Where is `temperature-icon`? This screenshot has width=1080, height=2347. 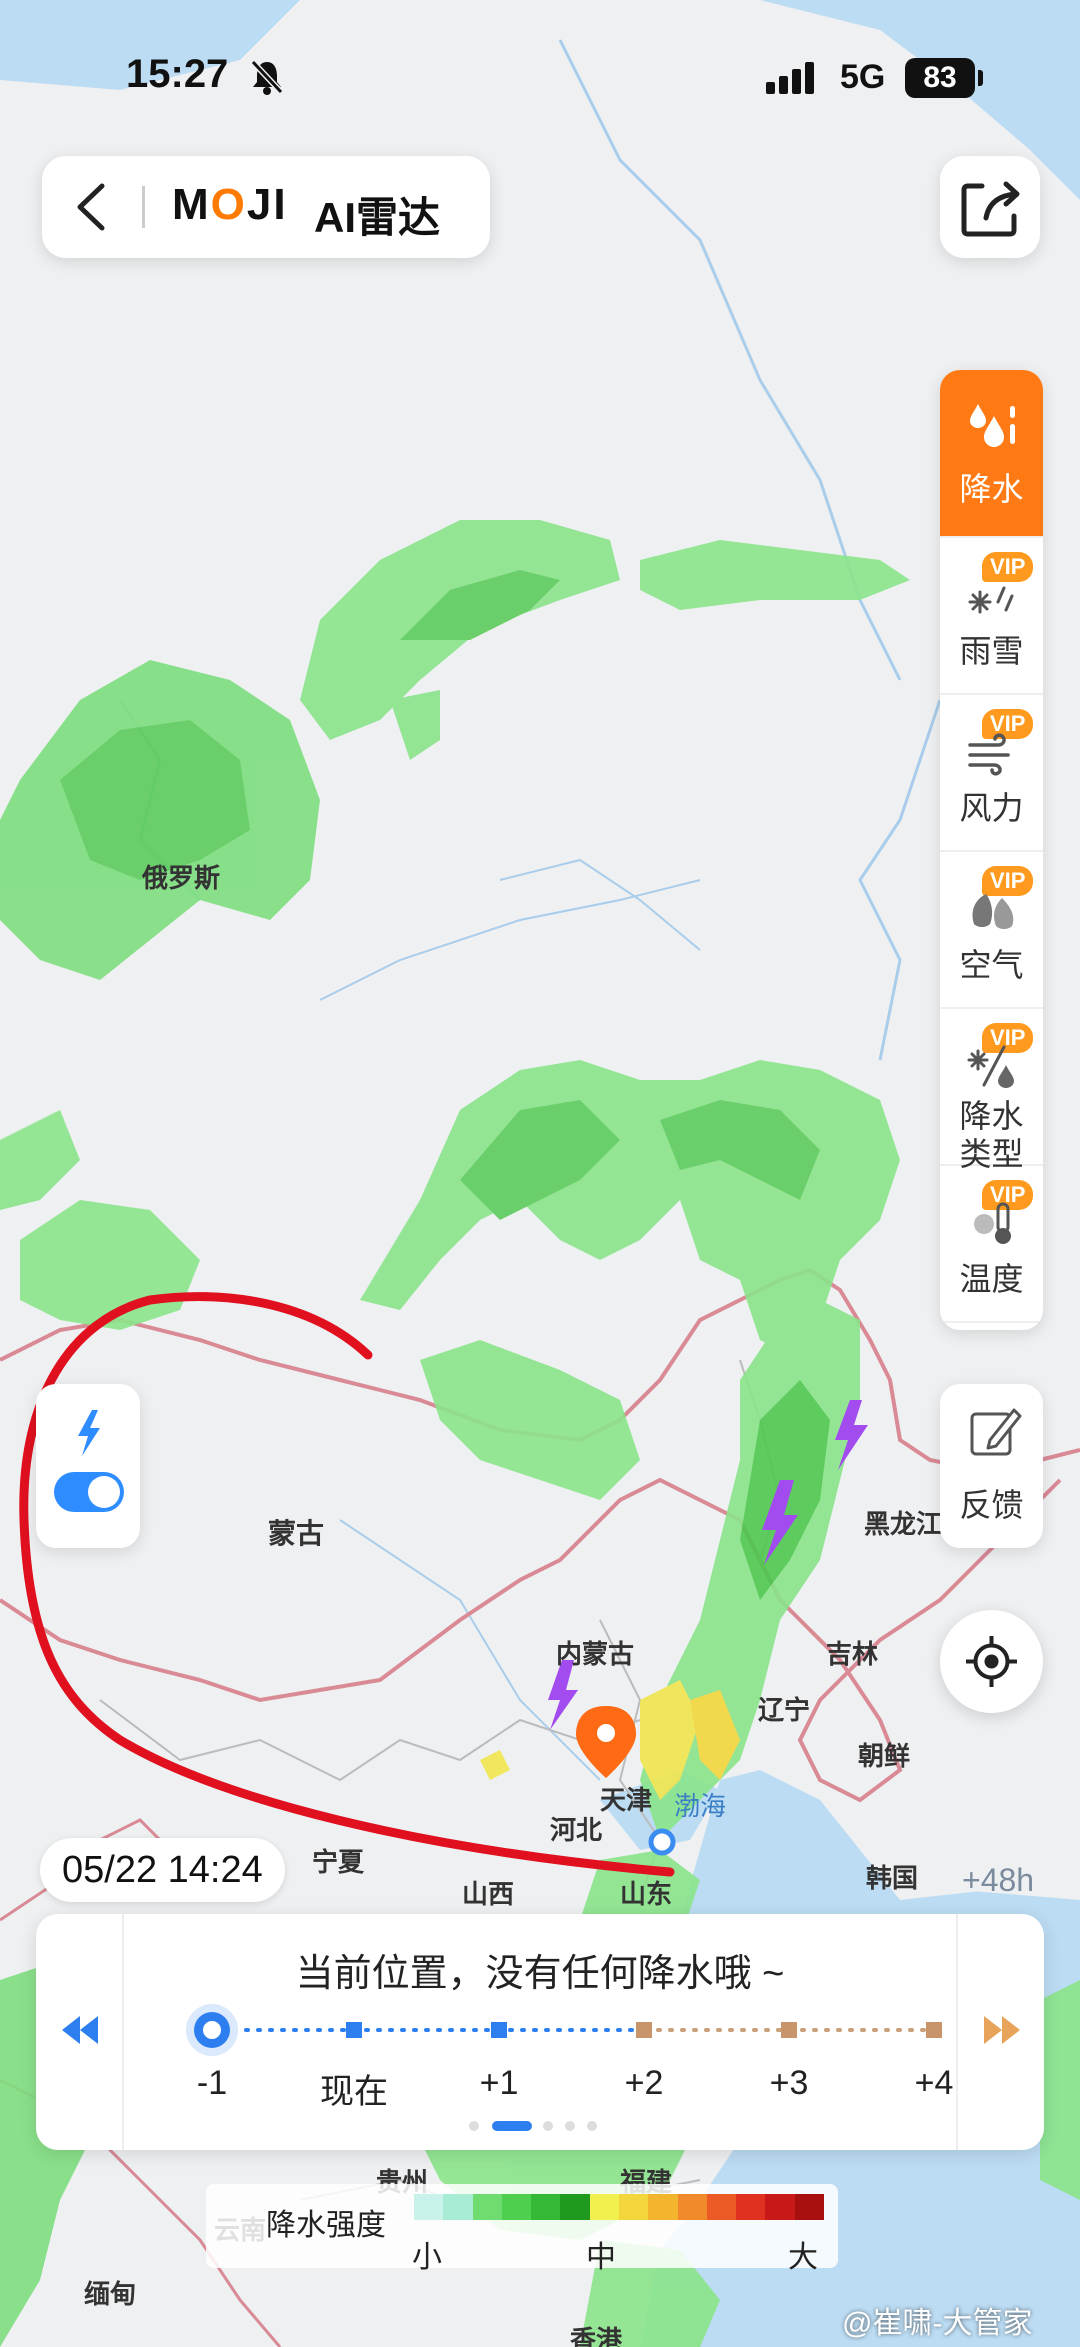 temperature-icon is located at coordinates (992, 1223).